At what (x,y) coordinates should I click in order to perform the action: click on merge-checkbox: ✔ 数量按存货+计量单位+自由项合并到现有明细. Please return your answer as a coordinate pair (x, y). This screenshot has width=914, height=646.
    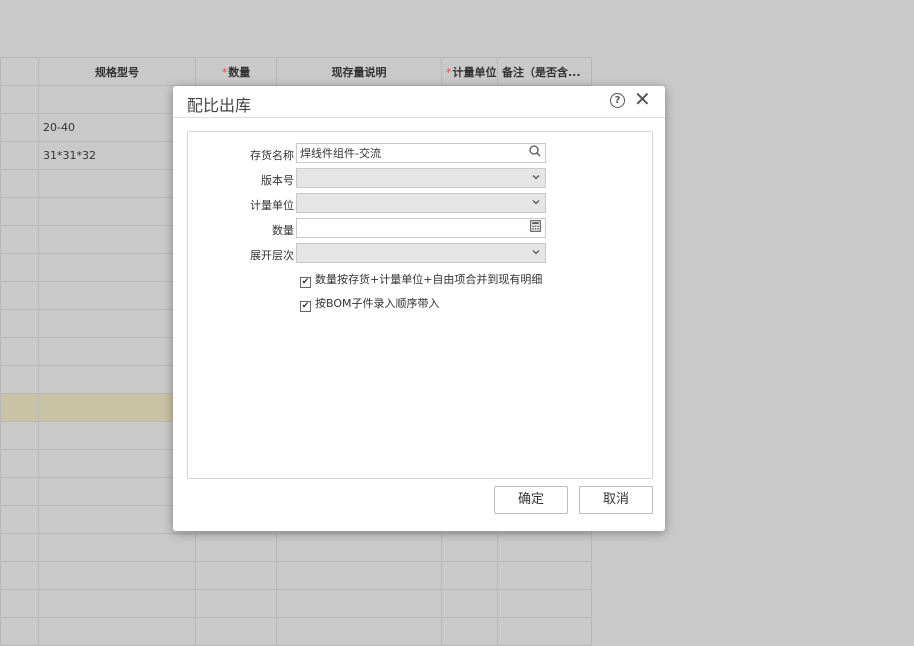
    Looking at the image, I should click on (421, 279).